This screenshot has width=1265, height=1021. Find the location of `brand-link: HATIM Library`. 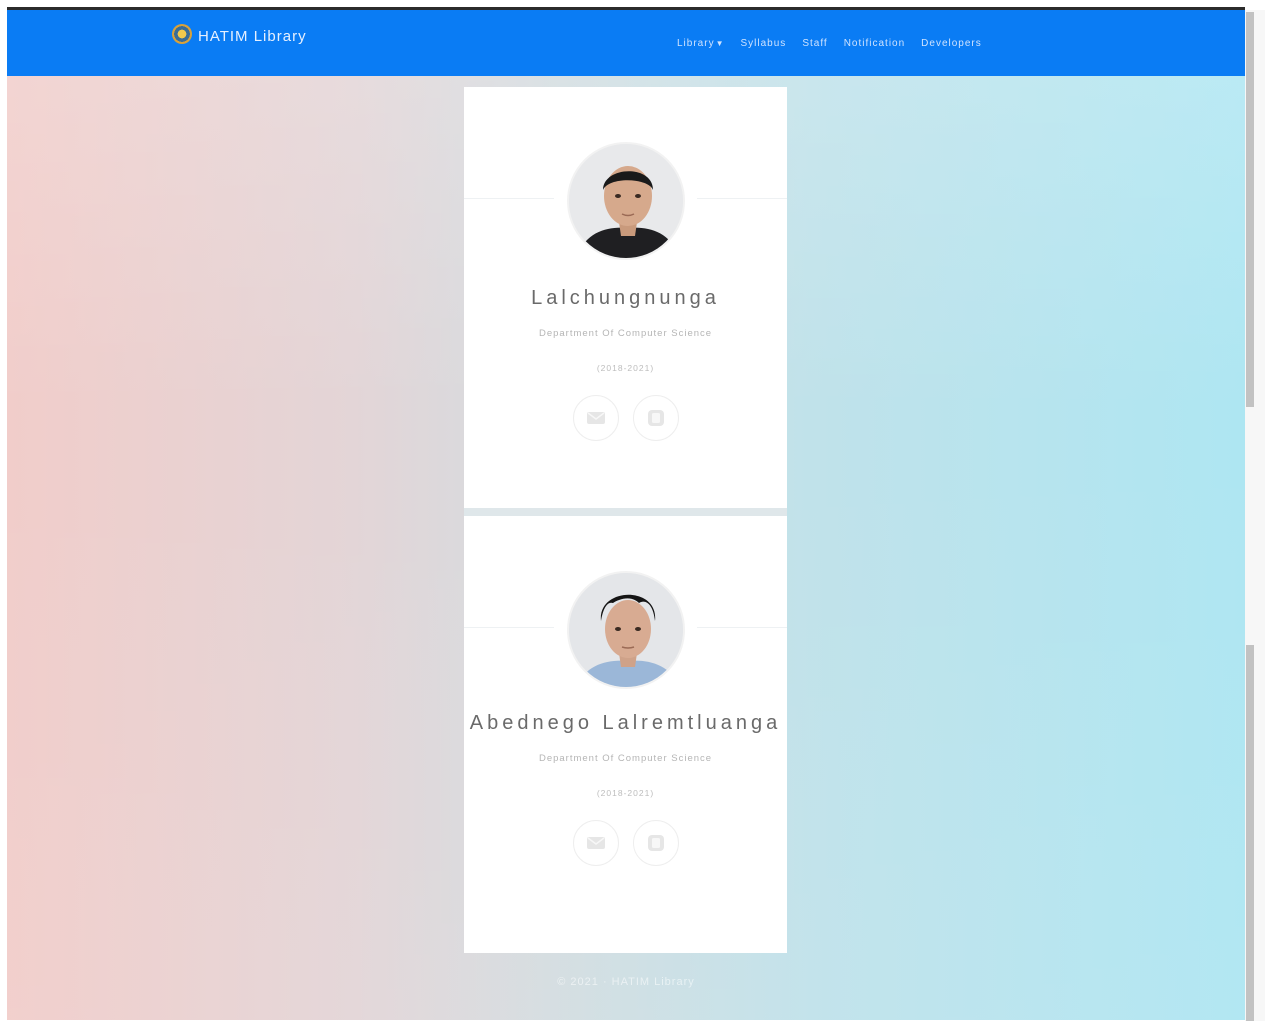

brand-link: HATIM Library is located at coordinates (239, 34).